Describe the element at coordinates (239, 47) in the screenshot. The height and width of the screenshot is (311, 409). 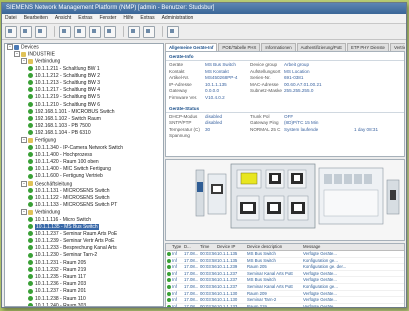
I see `tab: POE/Tabelle PHX` at that location.